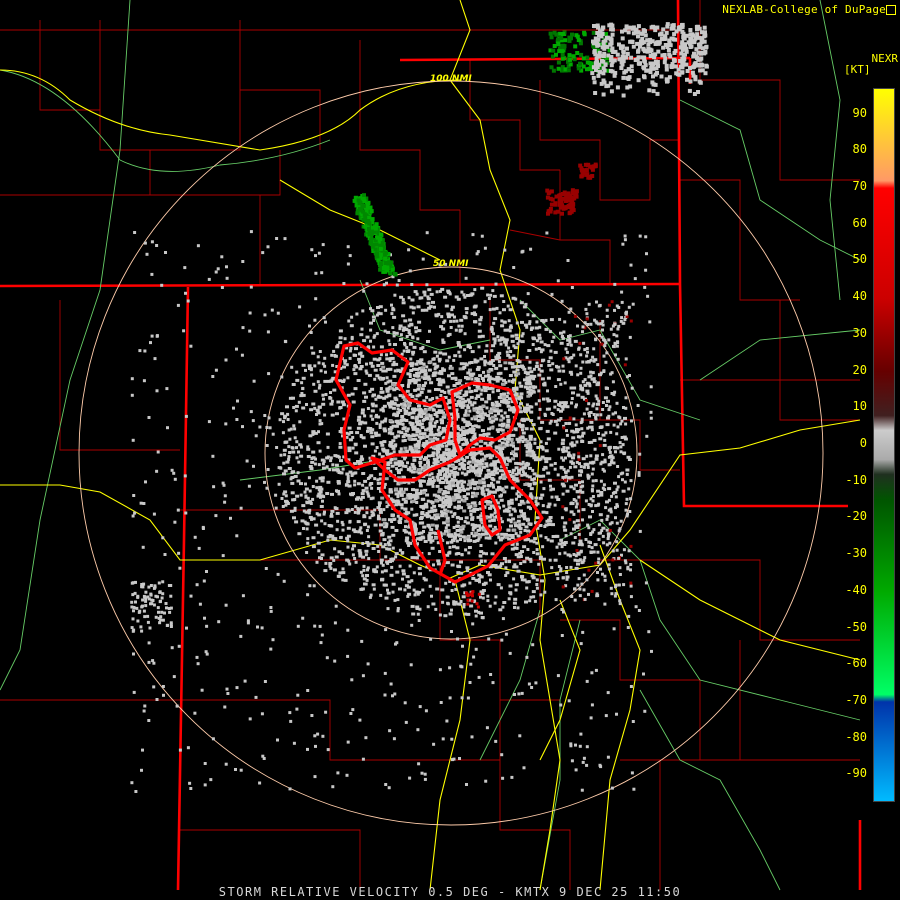 This screenshot has height=900, width=900. What do you see at coordinates (451, 264) in the screenshot?
I see `range-ring-label-50: 50 NMI` at bounding box center [451, 264].